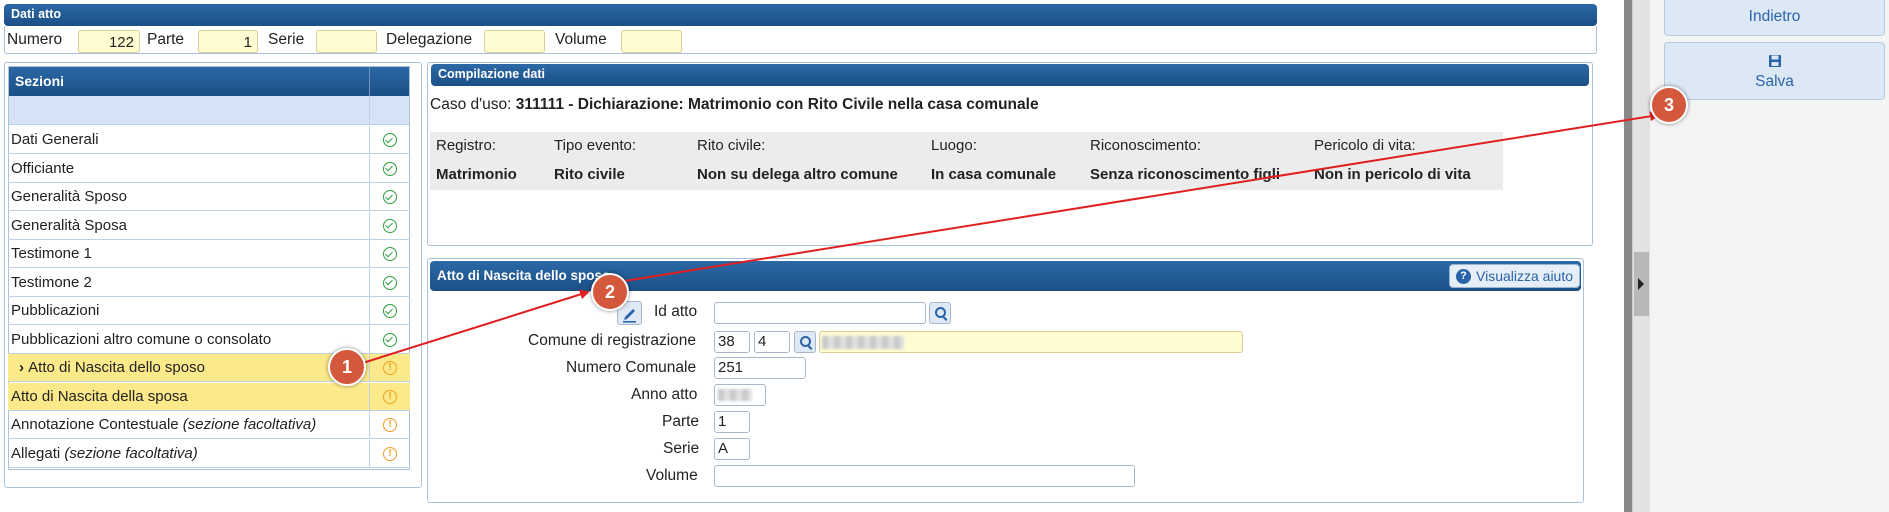 The width and height of the screenshot is (1889, 512). What do you see at coordinates (610, 292) in the screenshot?
I see `annotation-badge-2: 2` at bounding box center [610, 292].